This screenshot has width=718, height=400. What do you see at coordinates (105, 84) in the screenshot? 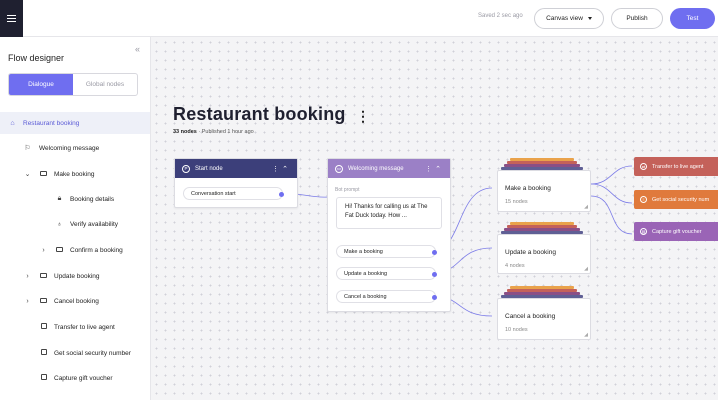
I see `tab-global-nodes: Global nodes` at bounding box center [105, 84].